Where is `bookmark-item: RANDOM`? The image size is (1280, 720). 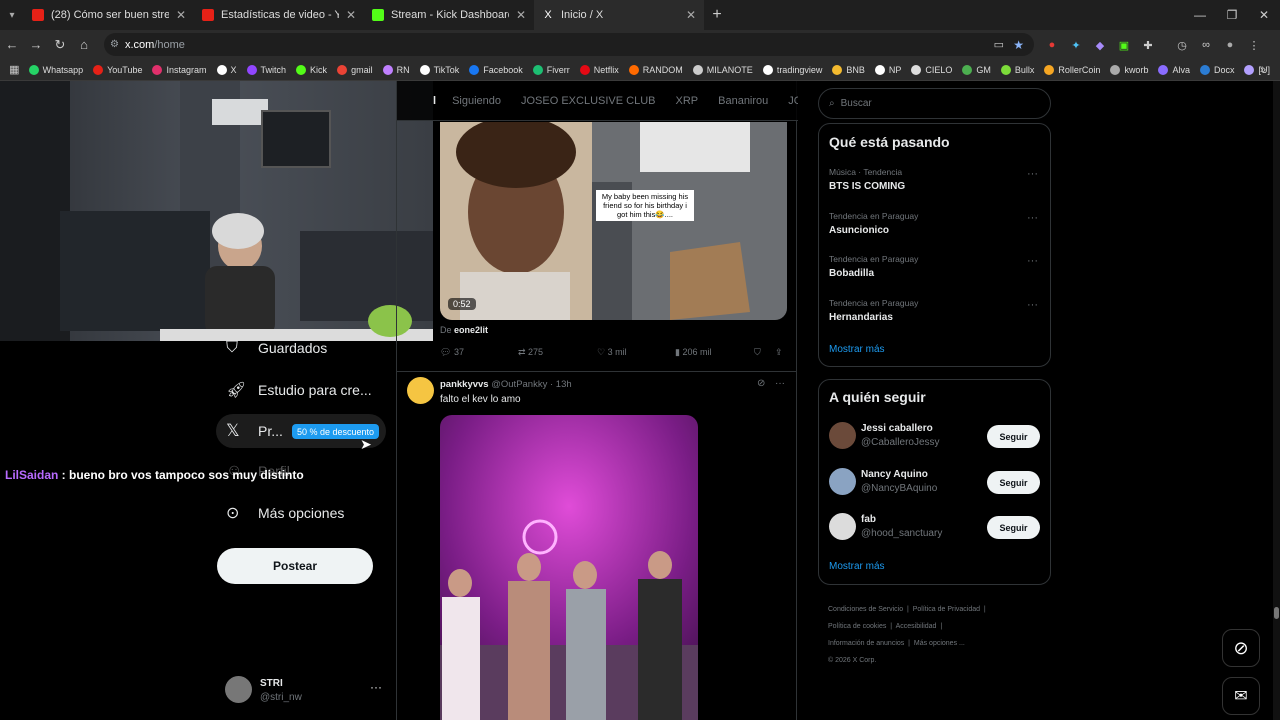 bookmark-item: RANDOM is located at coordinates (655, 69).